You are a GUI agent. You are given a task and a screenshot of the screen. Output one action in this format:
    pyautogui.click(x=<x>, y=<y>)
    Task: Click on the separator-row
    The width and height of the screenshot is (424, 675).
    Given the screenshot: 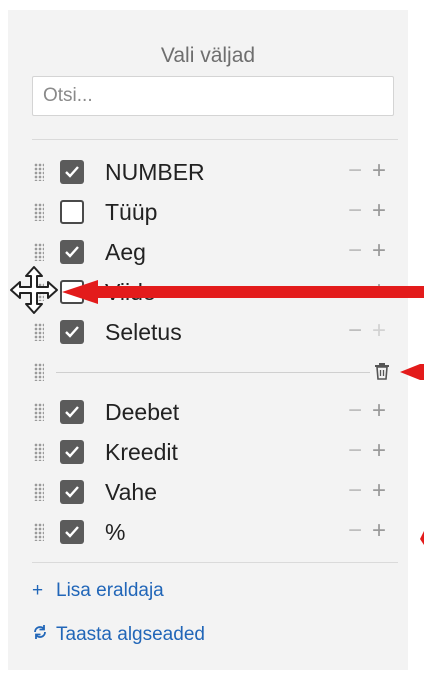 What is the action you would take?
    pyautogui.click(x=215, y=372)
    